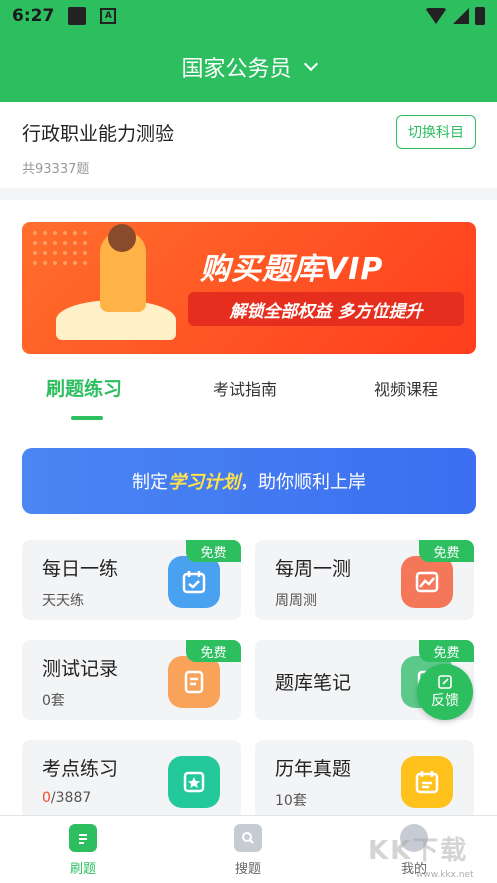  What do you see at coordinates (291, 801) in the screenshot?
I see `tile-subtitle: 10套` at bounding box center [291, 801].